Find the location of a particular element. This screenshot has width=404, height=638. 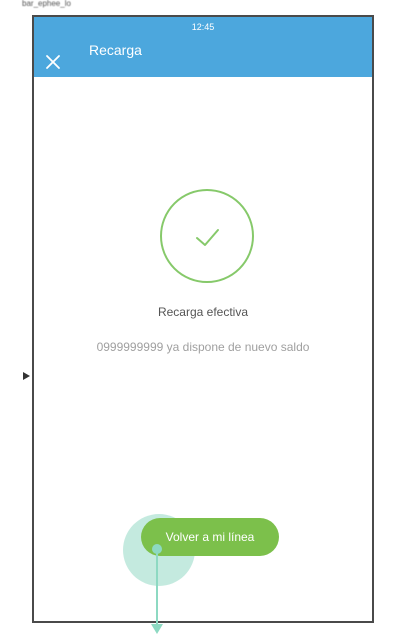

success-title: Recarga efectiva is located at coordinates (203, 312).